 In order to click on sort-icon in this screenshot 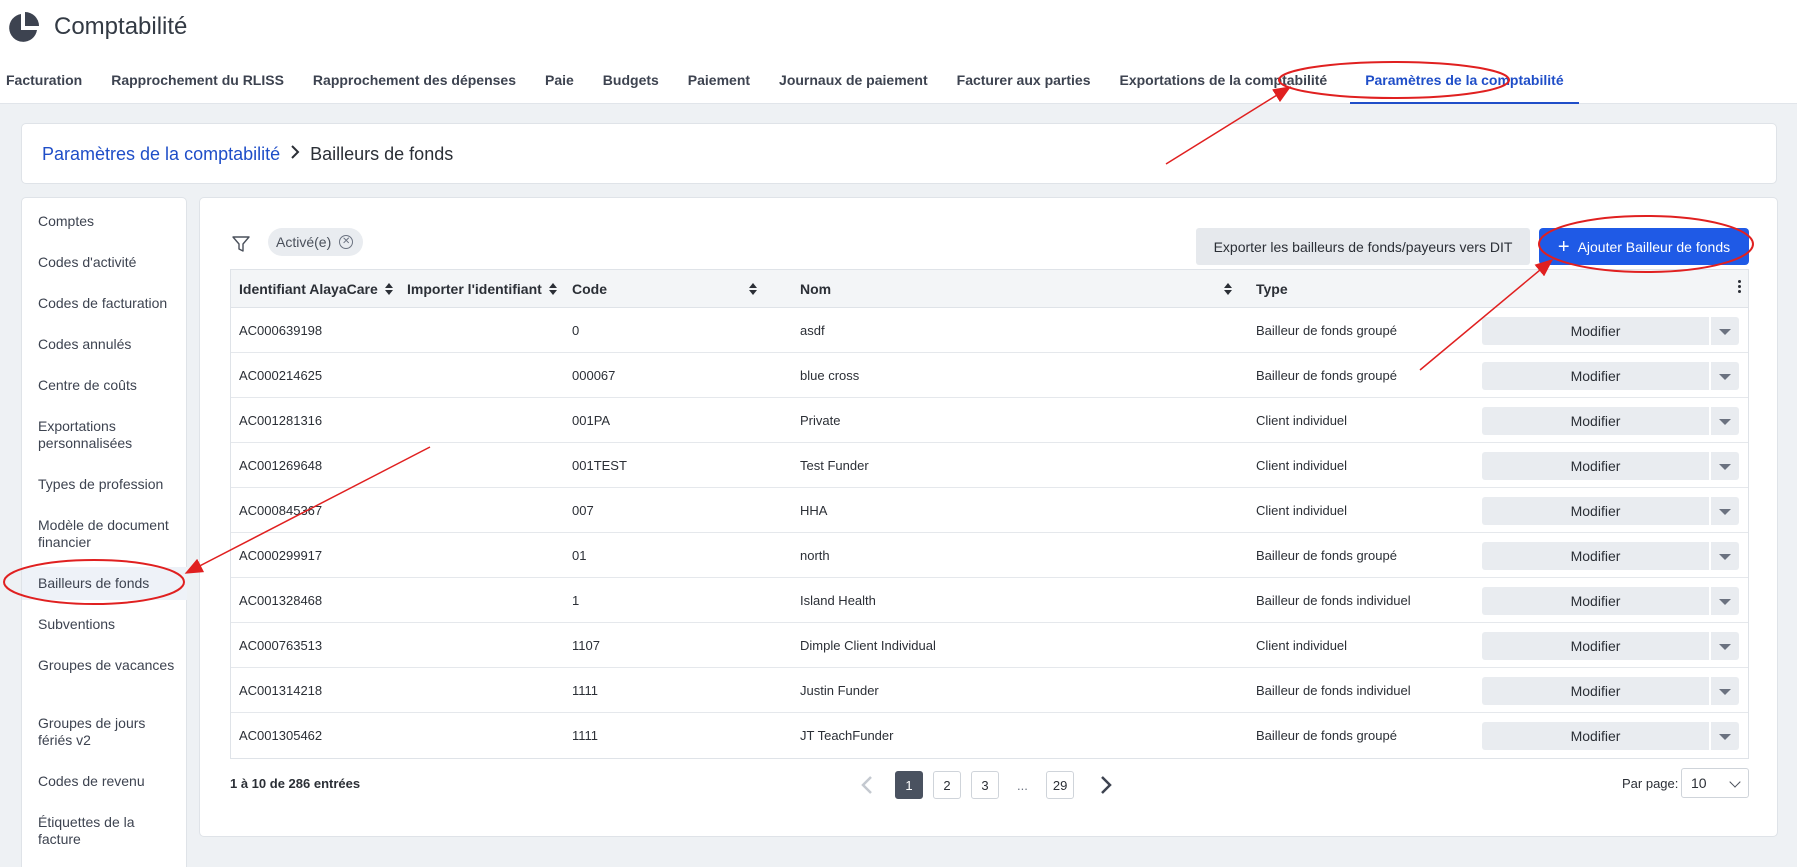, I will do `click(552, 289)`.